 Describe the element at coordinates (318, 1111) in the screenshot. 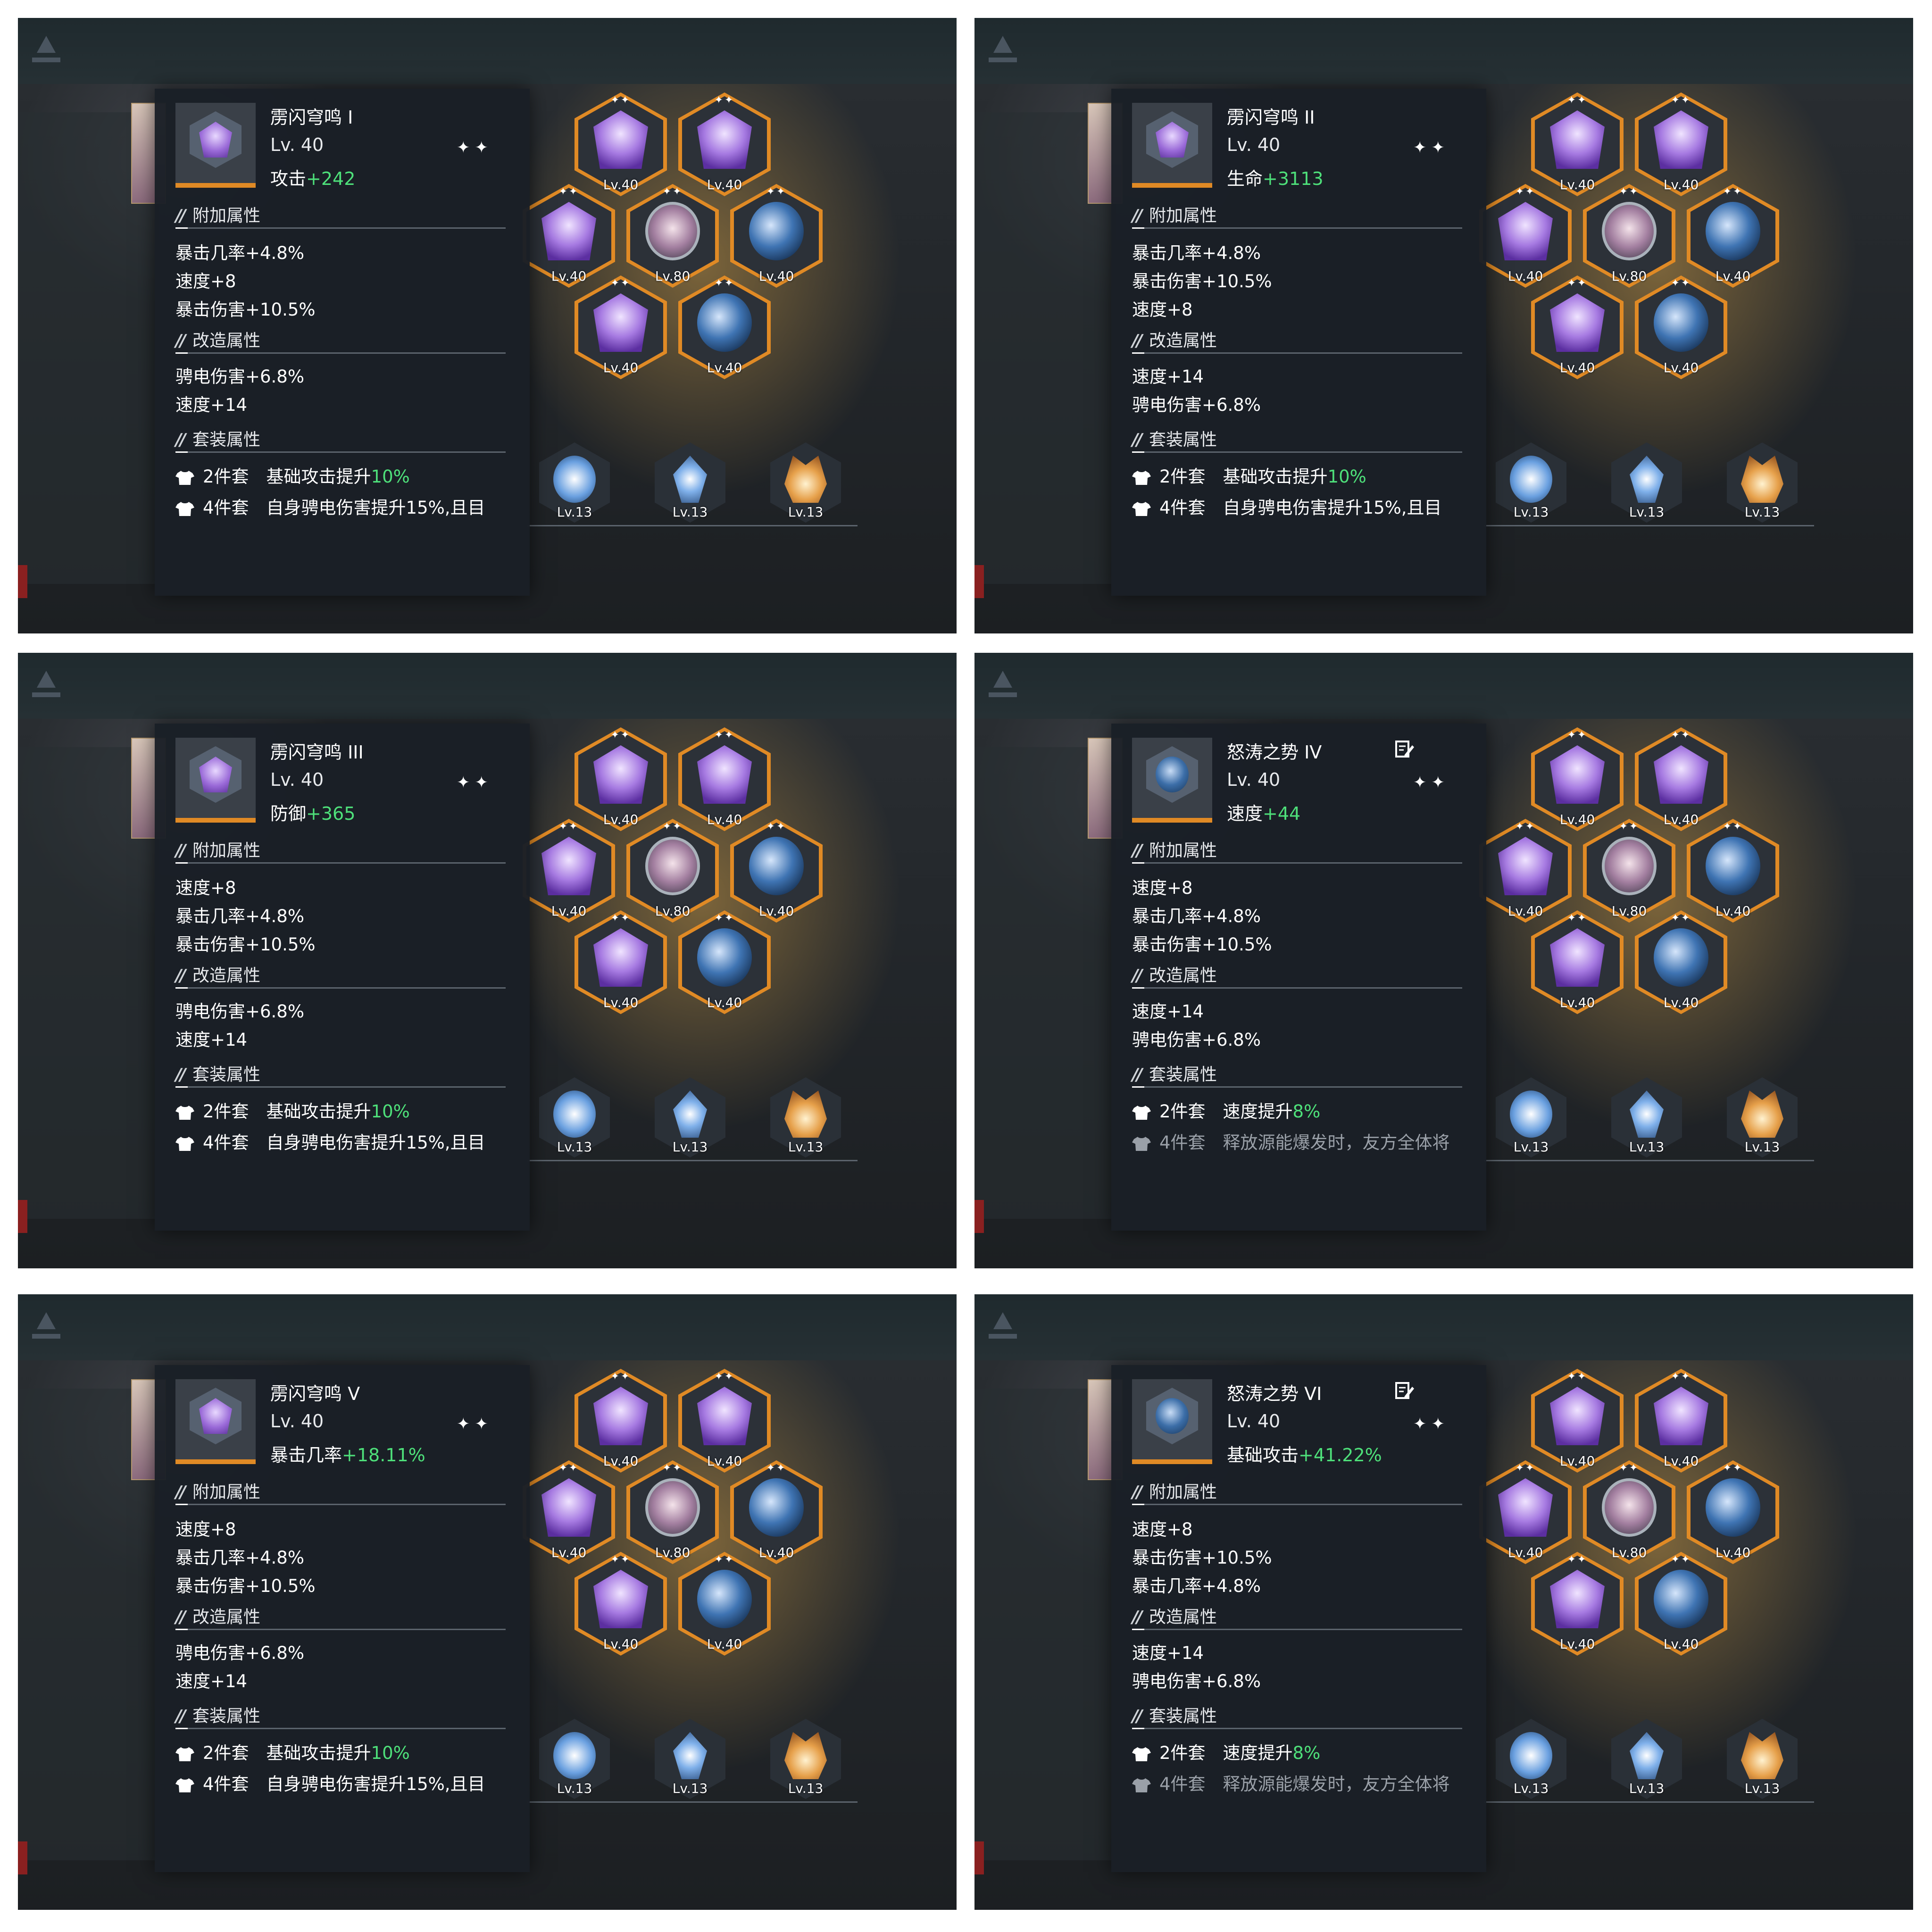

I see `set-bonus-text: 基础攻击提升` at that location.